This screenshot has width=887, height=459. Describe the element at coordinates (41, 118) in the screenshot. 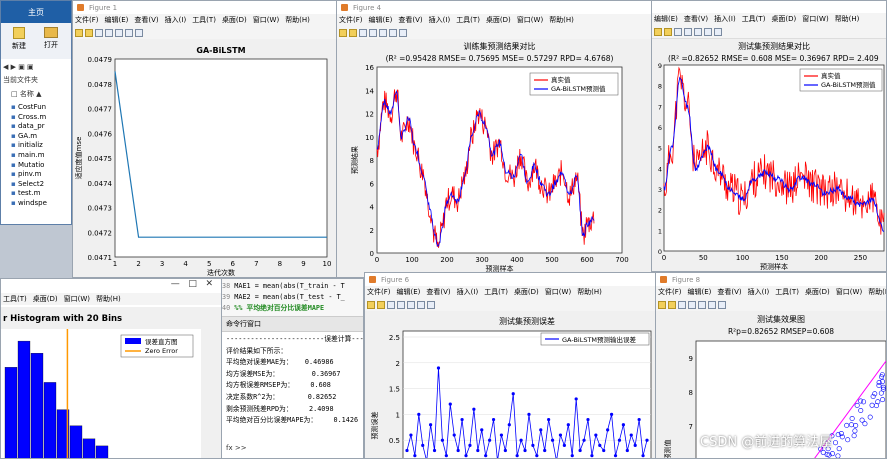

I see `file-list-item: ▪ Cross.m` at that location.